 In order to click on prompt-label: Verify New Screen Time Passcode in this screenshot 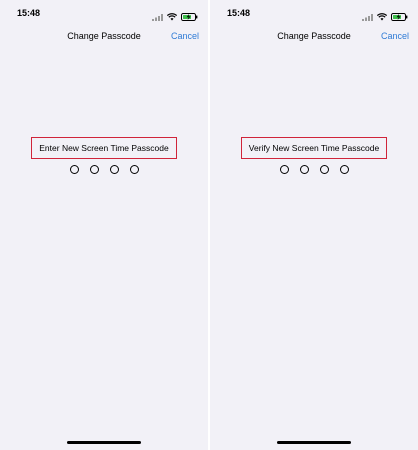, I will do `click(314, 148)`.